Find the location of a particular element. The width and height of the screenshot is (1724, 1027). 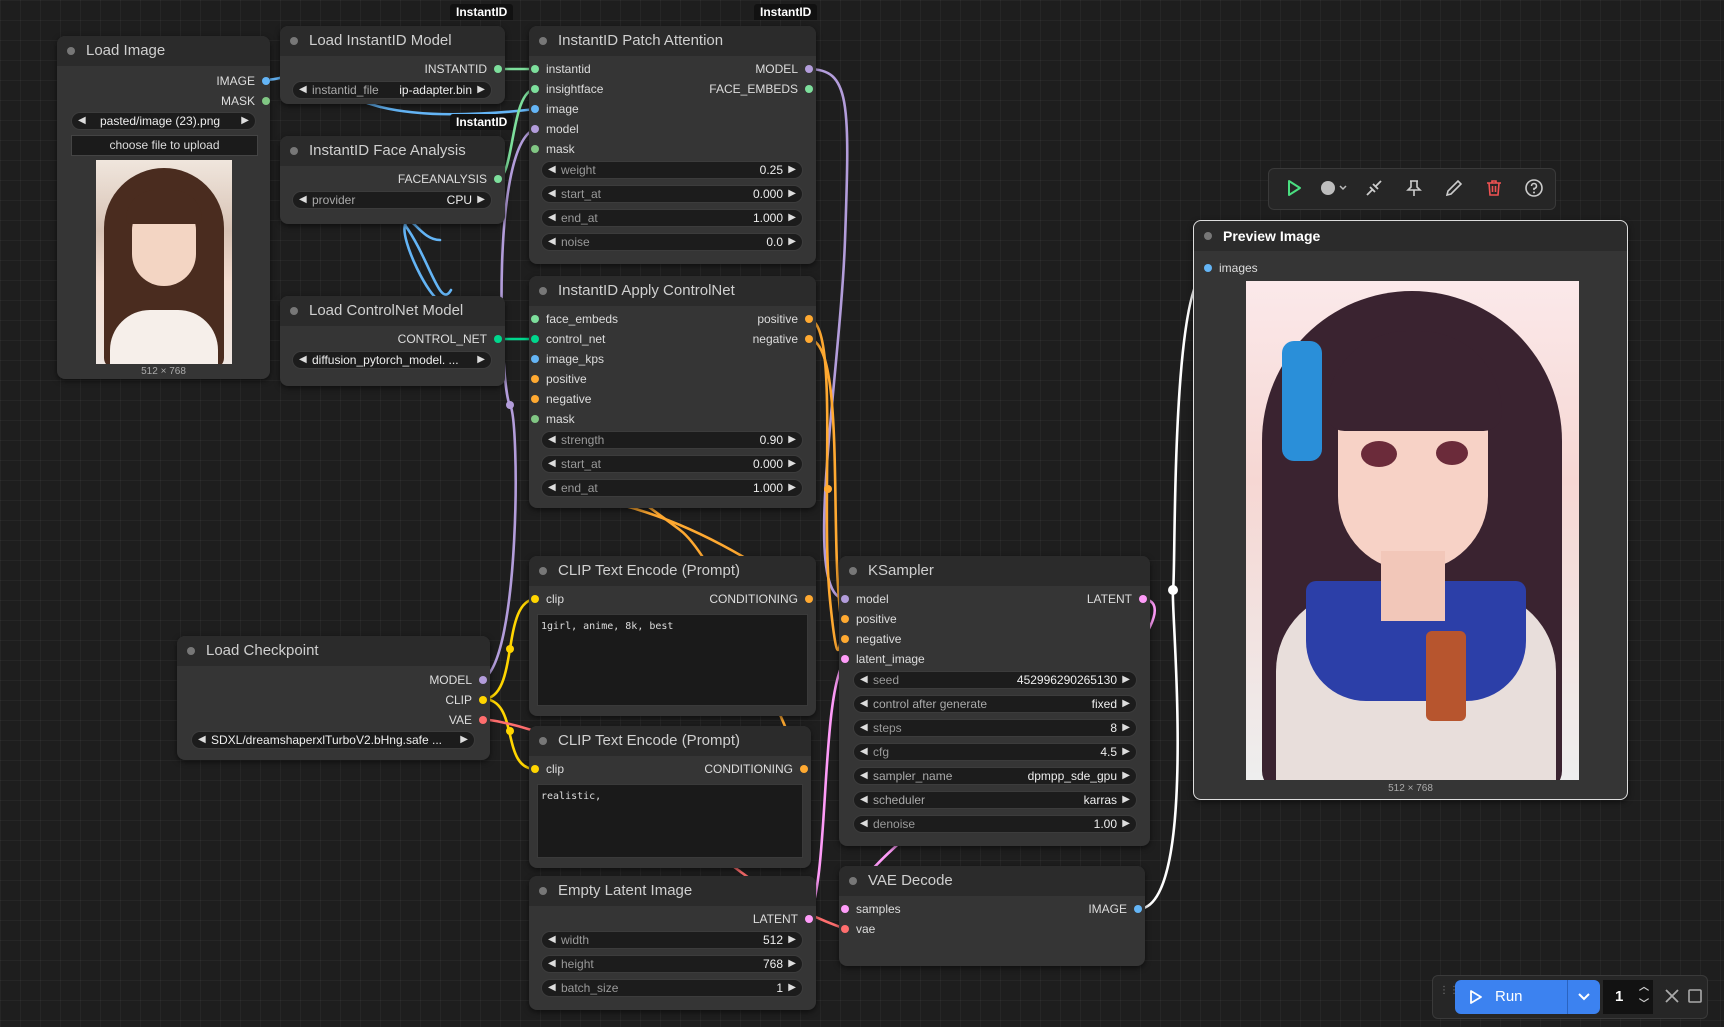

width-slider: ◀ width 512 ▶ is located at coordinates (672, 940).